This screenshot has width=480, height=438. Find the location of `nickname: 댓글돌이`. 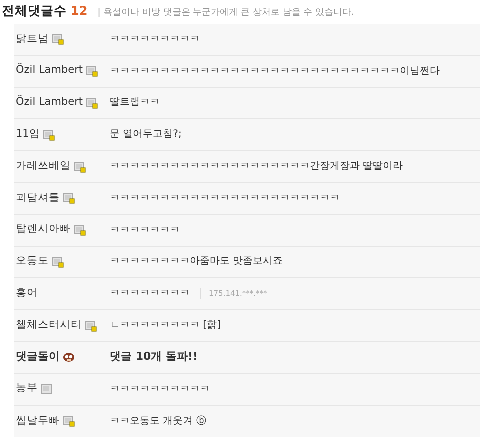

nickname: 댓글돌이 is located at coordinates (38, 357).